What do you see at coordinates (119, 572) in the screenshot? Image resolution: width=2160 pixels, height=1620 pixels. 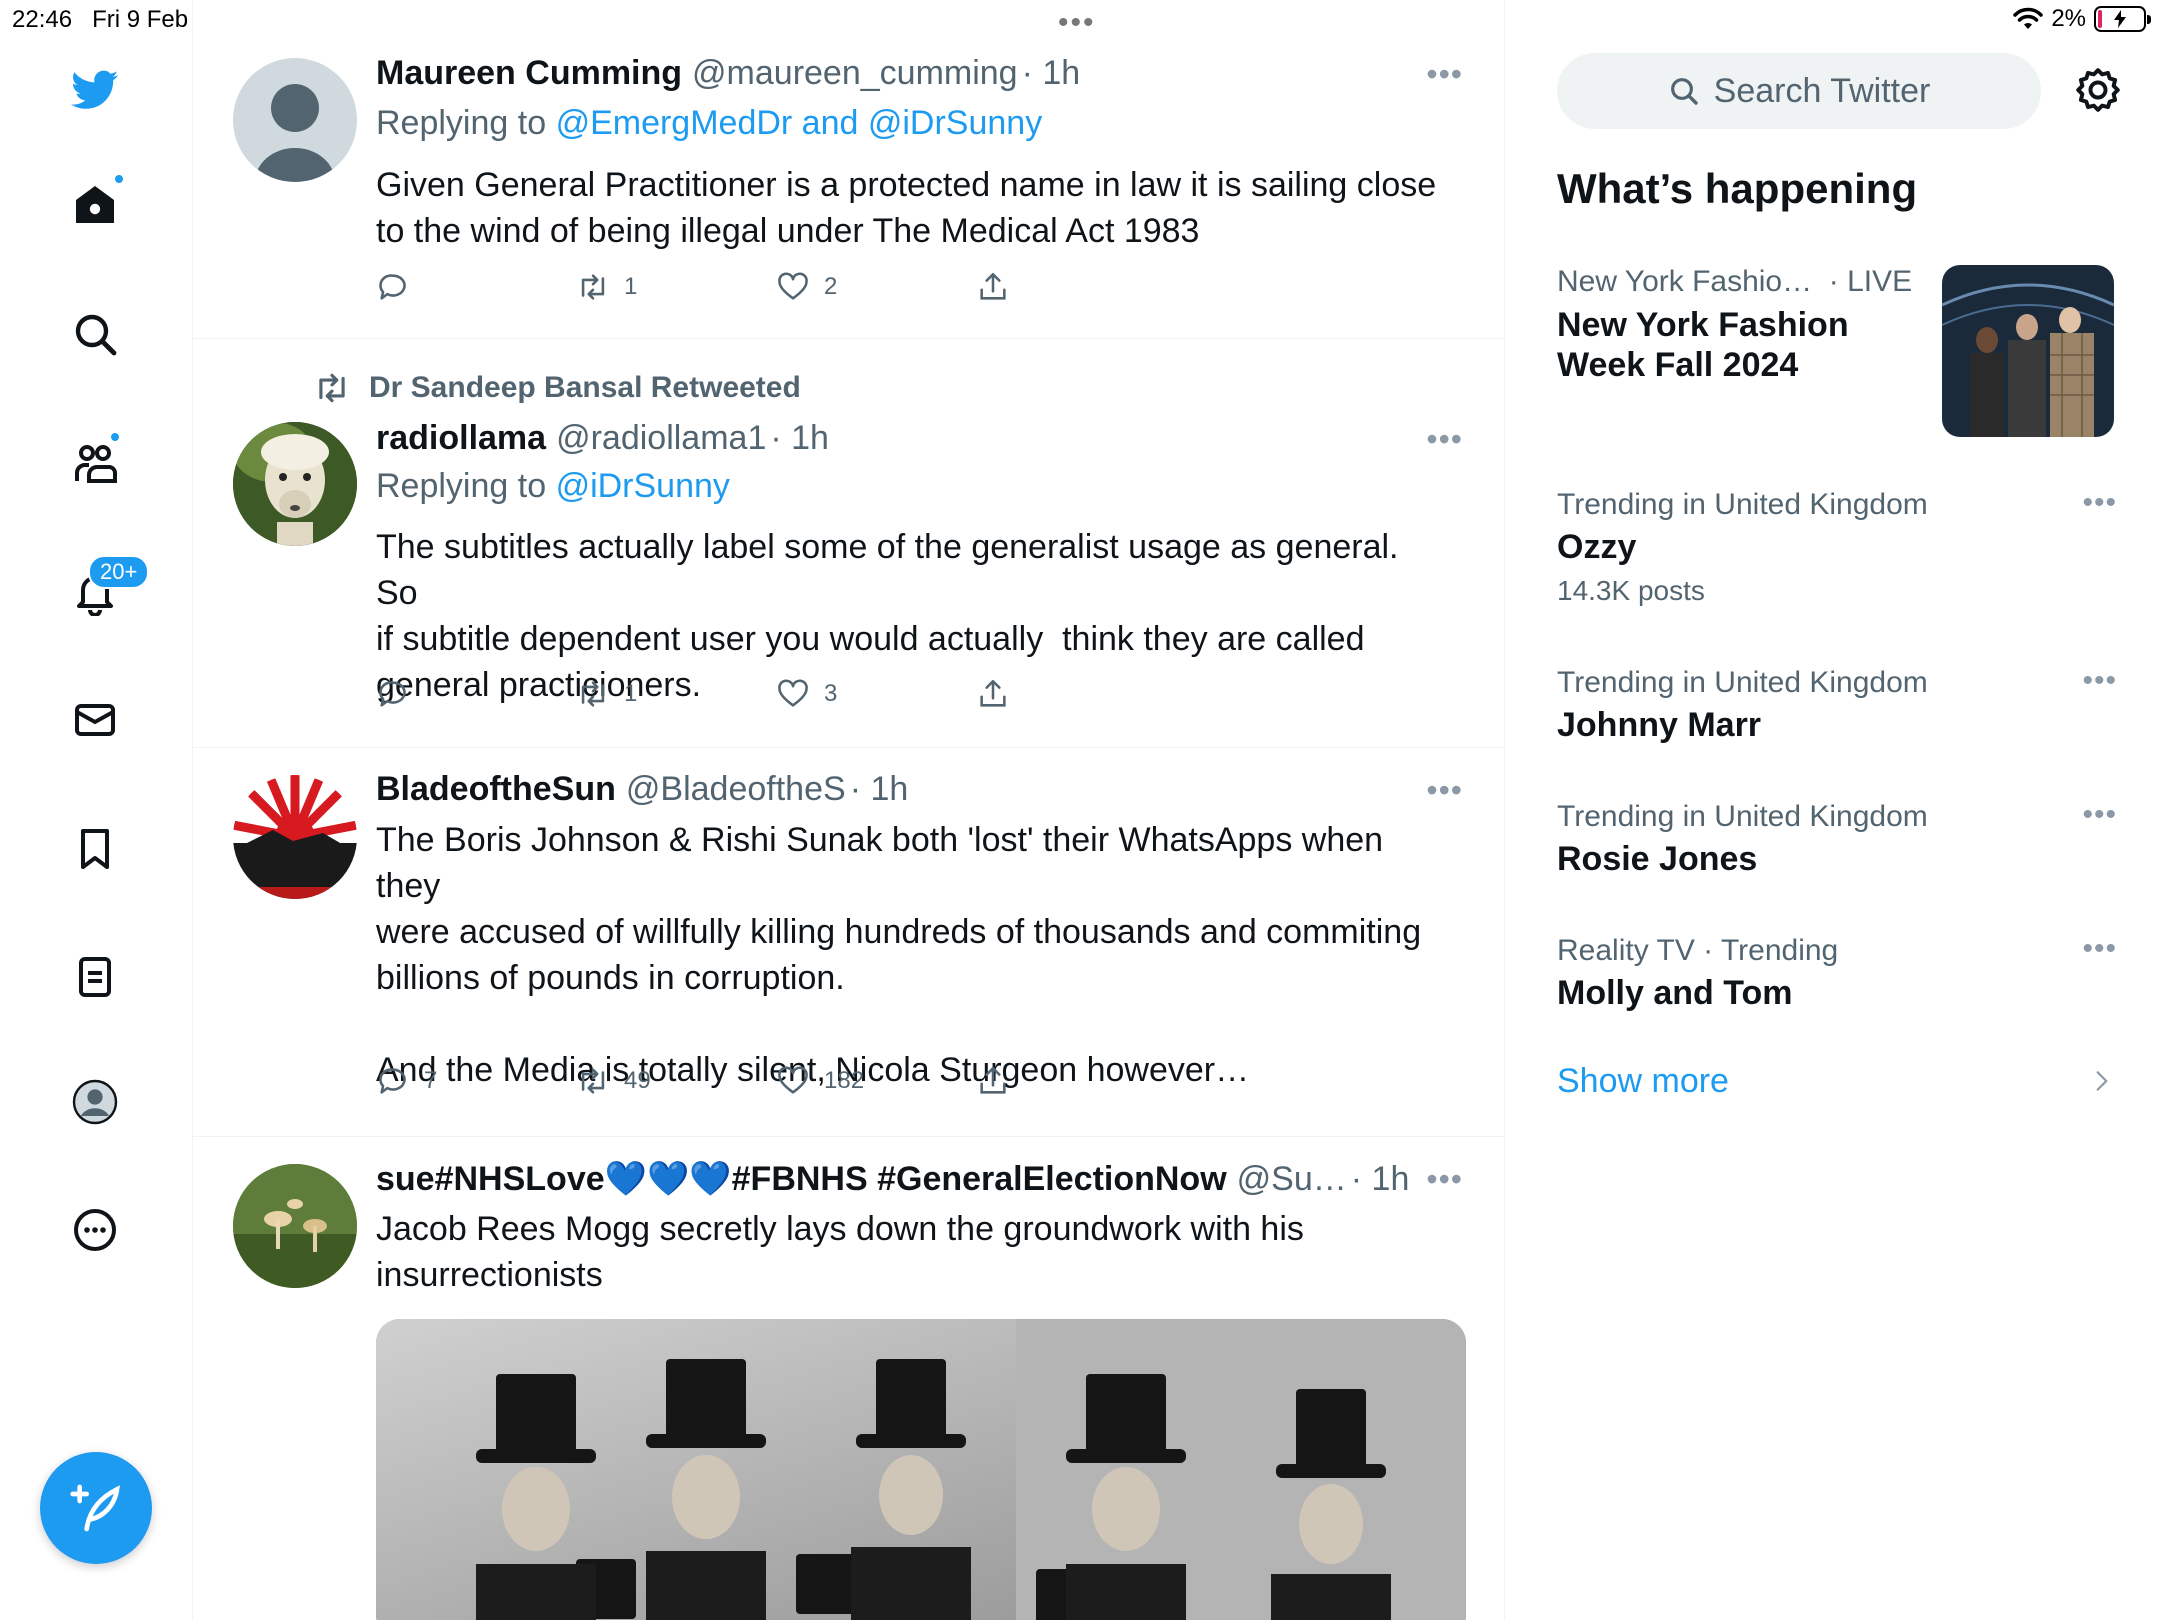 I see `notifications-badge: 20+` at bounding box center [119, 572].